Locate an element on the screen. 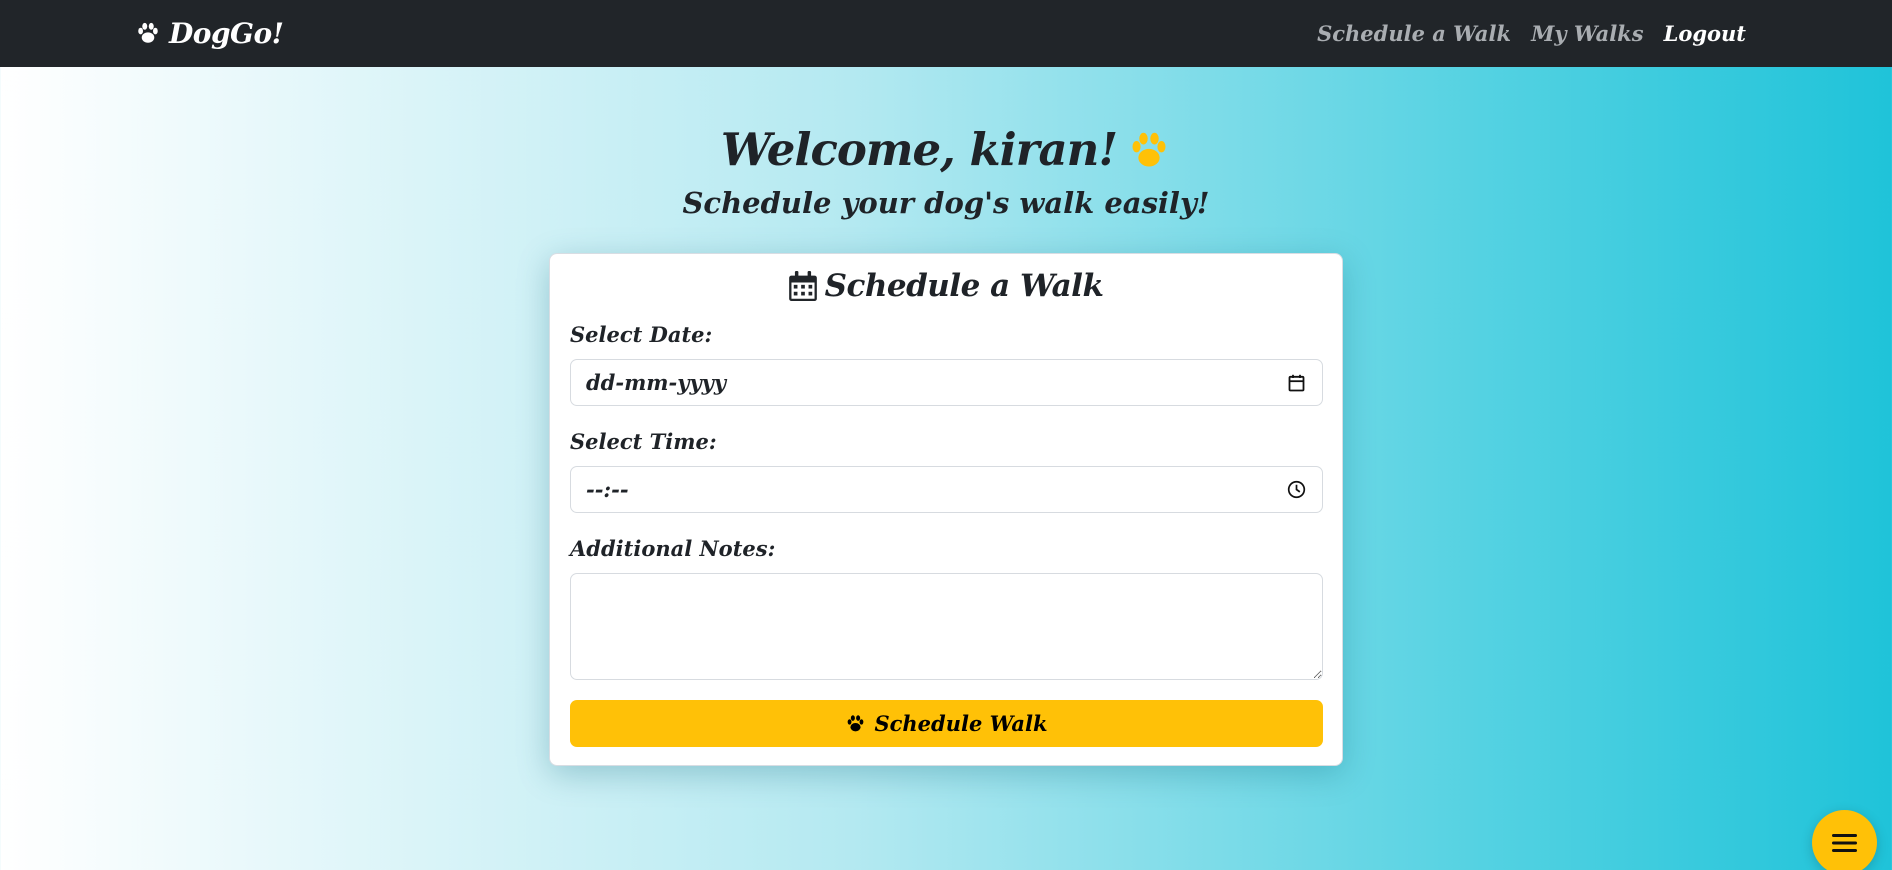 Image resolution: width=1892 pixels, height=870 pixels. notes-textarea is located at coordinates (946, 626).